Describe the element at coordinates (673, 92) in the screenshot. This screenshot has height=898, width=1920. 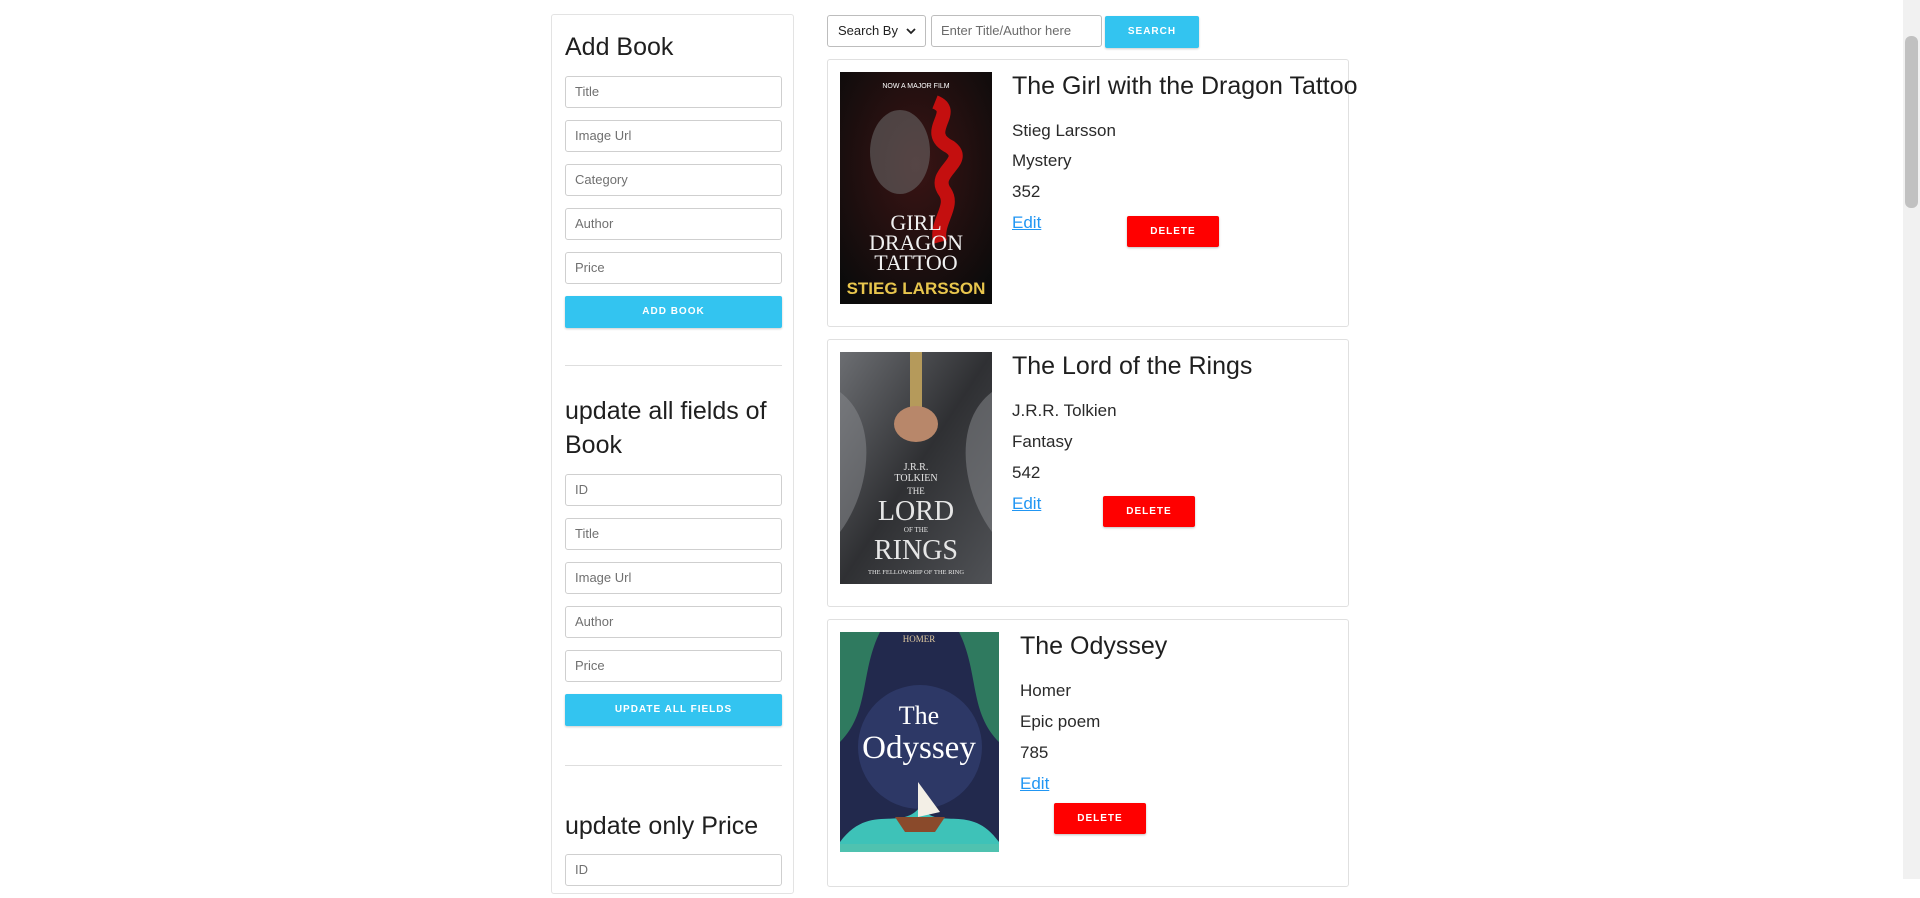
I see `add-title-input: Title` at that location.